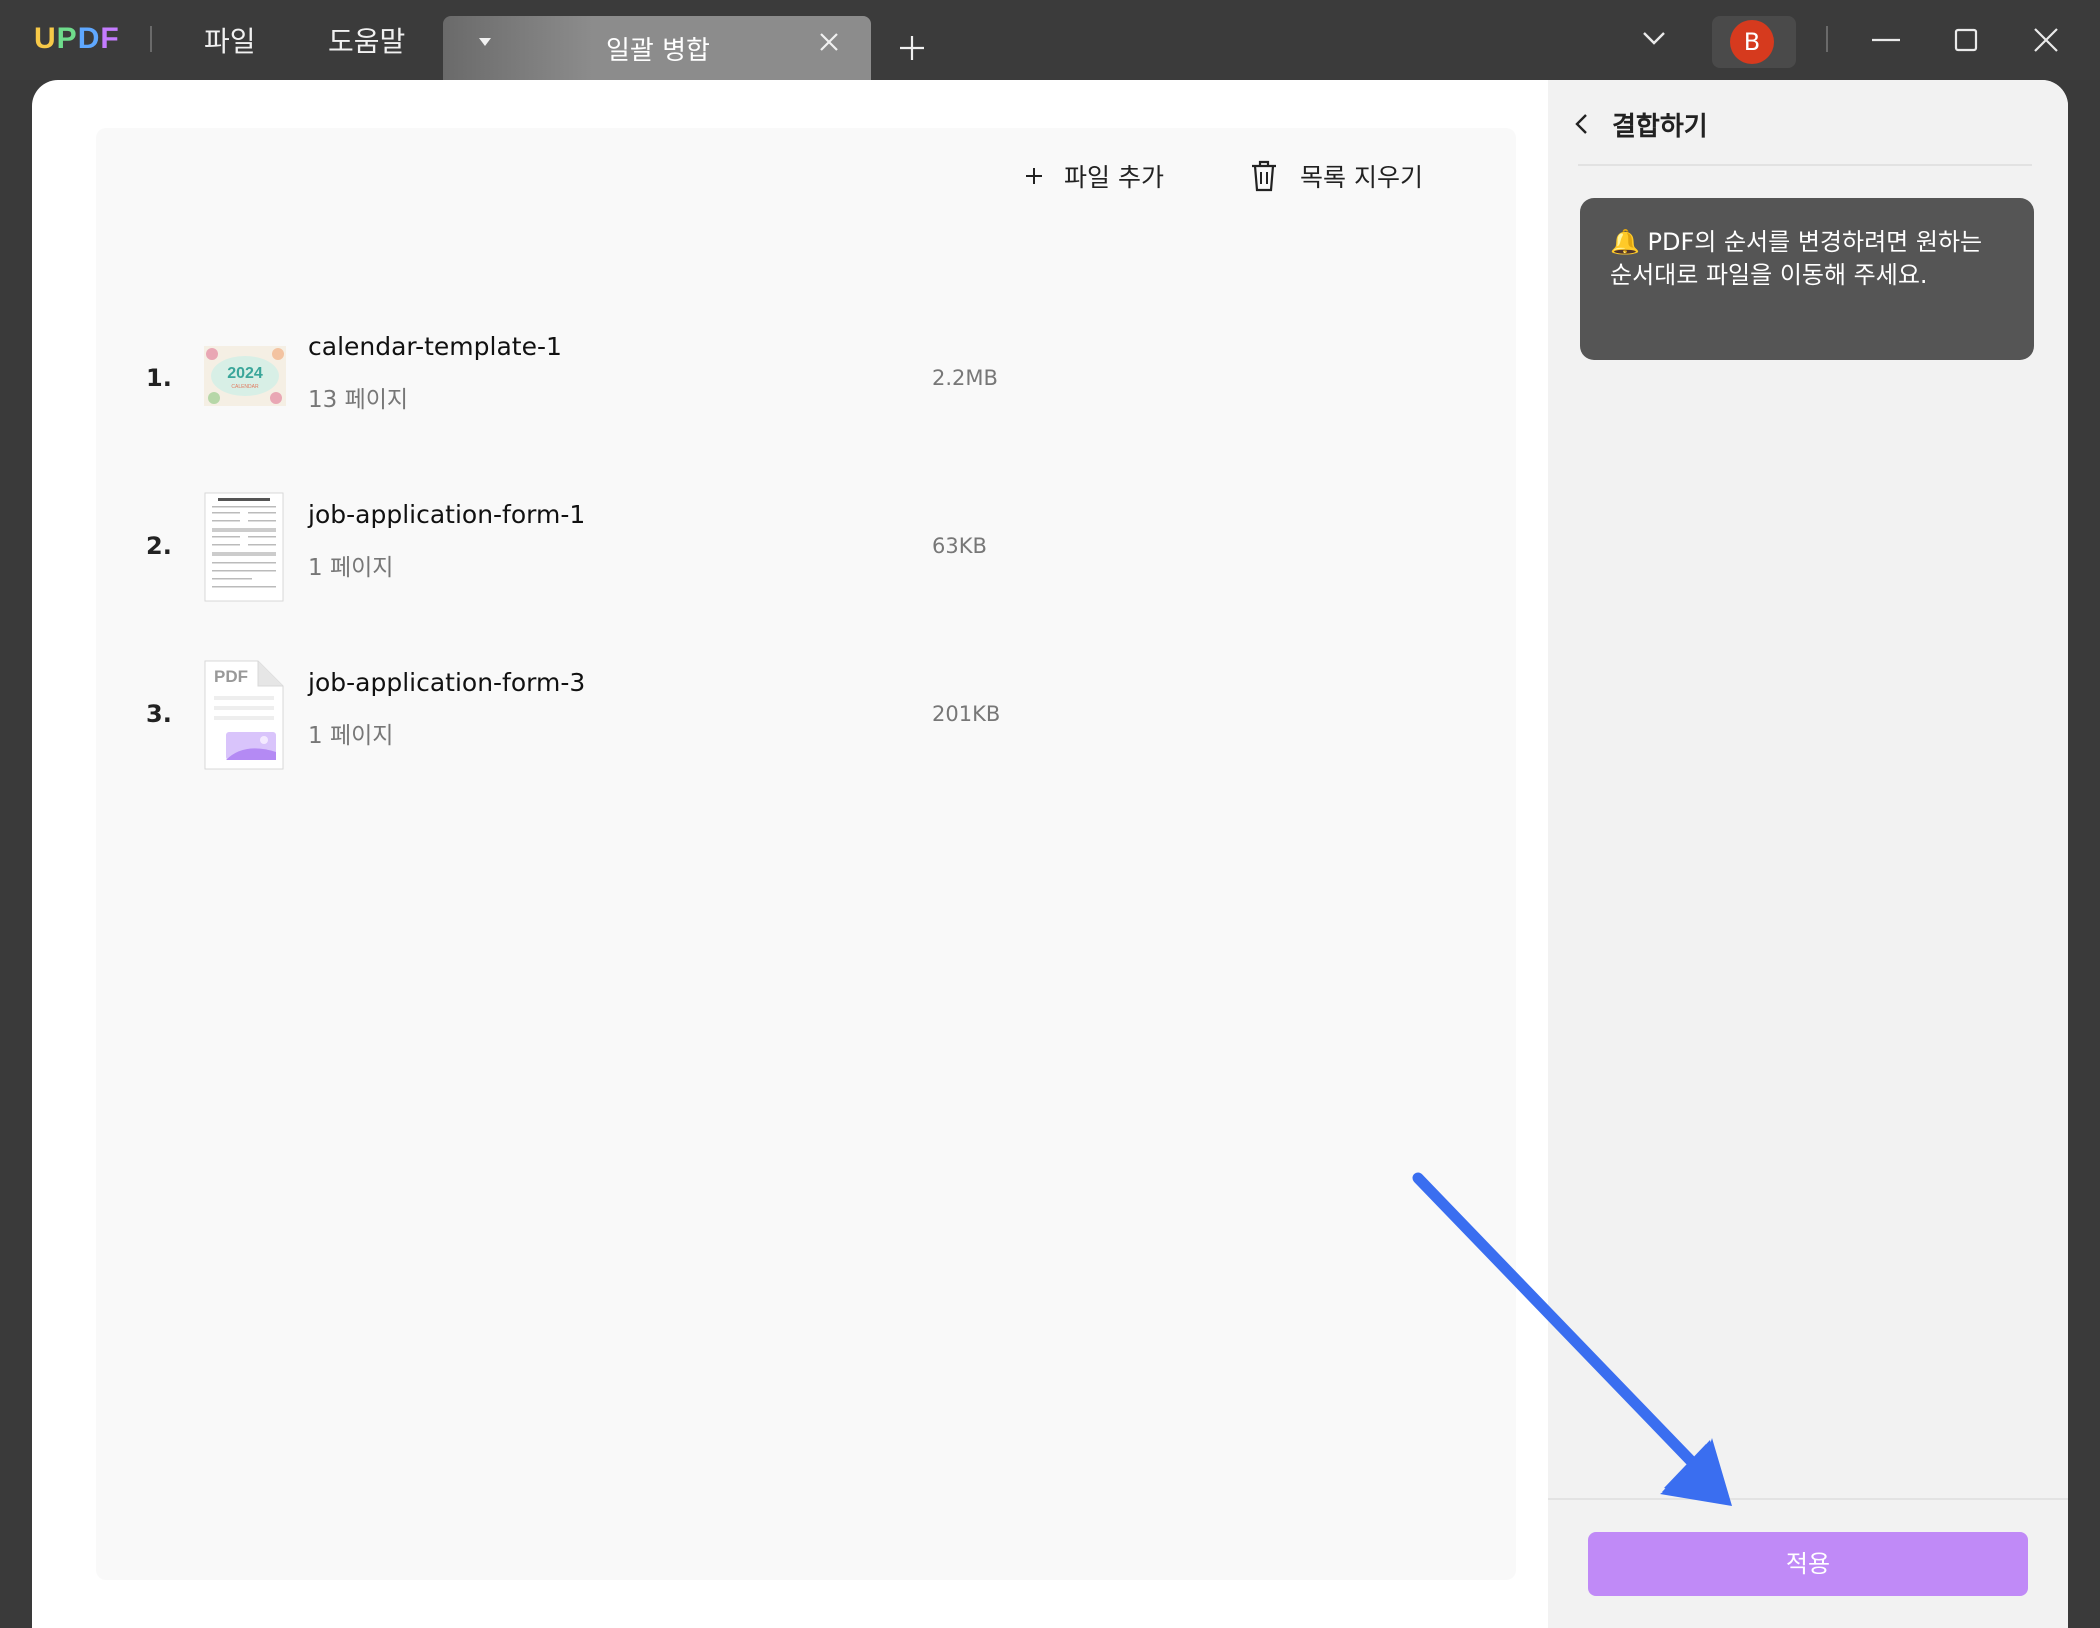 The height and width of the screenshot is (1628, 2100). I want to click on minimize-icon, so click(1886, 40).